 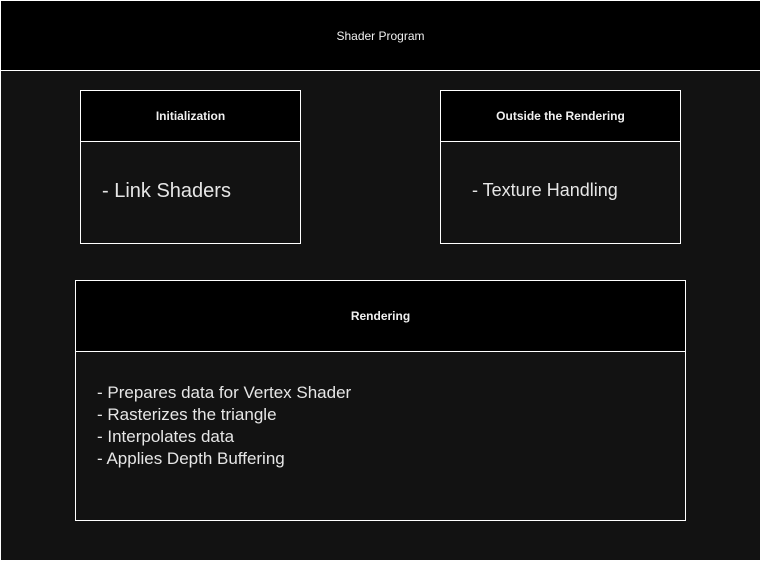 What do you see at coordinates (191, 458) in the screenshot?
I see `list-item: - Applies Depth Buffering` at bounding box center [191, 458].